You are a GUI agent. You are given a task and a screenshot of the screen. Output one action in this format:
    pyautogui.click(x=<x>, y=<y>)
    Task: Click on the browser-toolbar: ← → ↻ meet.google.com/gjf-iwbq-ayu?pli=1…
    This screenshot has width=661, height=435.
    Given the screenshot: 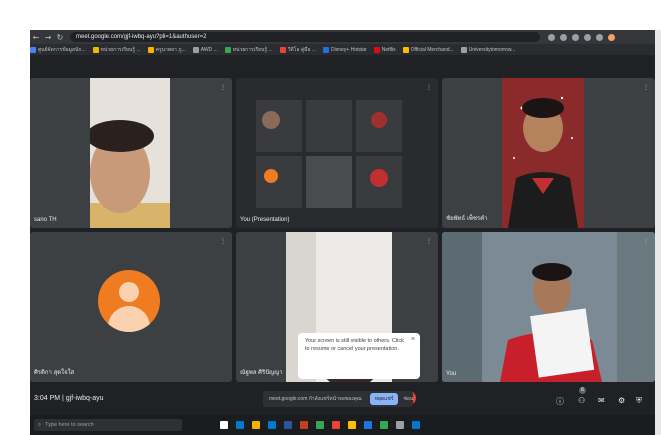 What is the action you would take?
    pyautogui.click(x=342, y=37)
    